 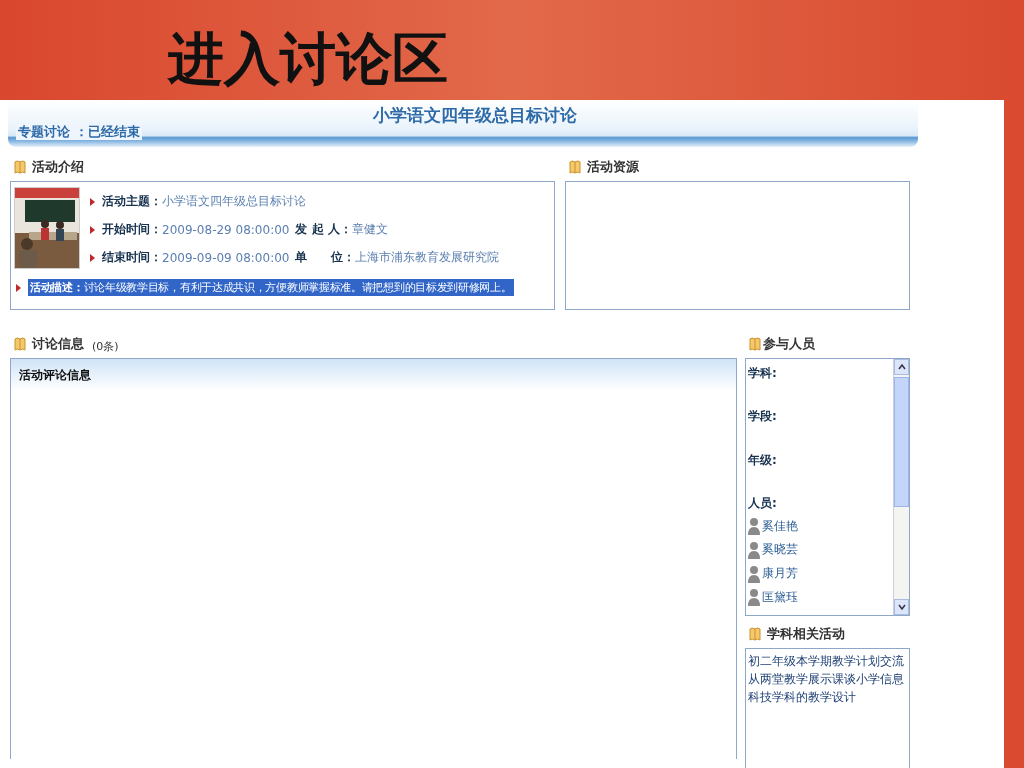 What do you see at coordinates (226, 229) in the screenshot?
I see `field-value: 2009-08-29 08:00:00` at bounding box center [226, 229].